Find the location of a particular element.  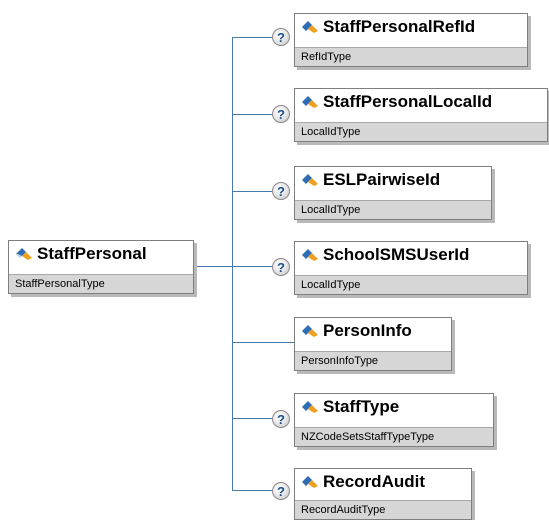

element-node-personinfo: PersonInfo PersonInfoType is located at coordinates (373, 344).